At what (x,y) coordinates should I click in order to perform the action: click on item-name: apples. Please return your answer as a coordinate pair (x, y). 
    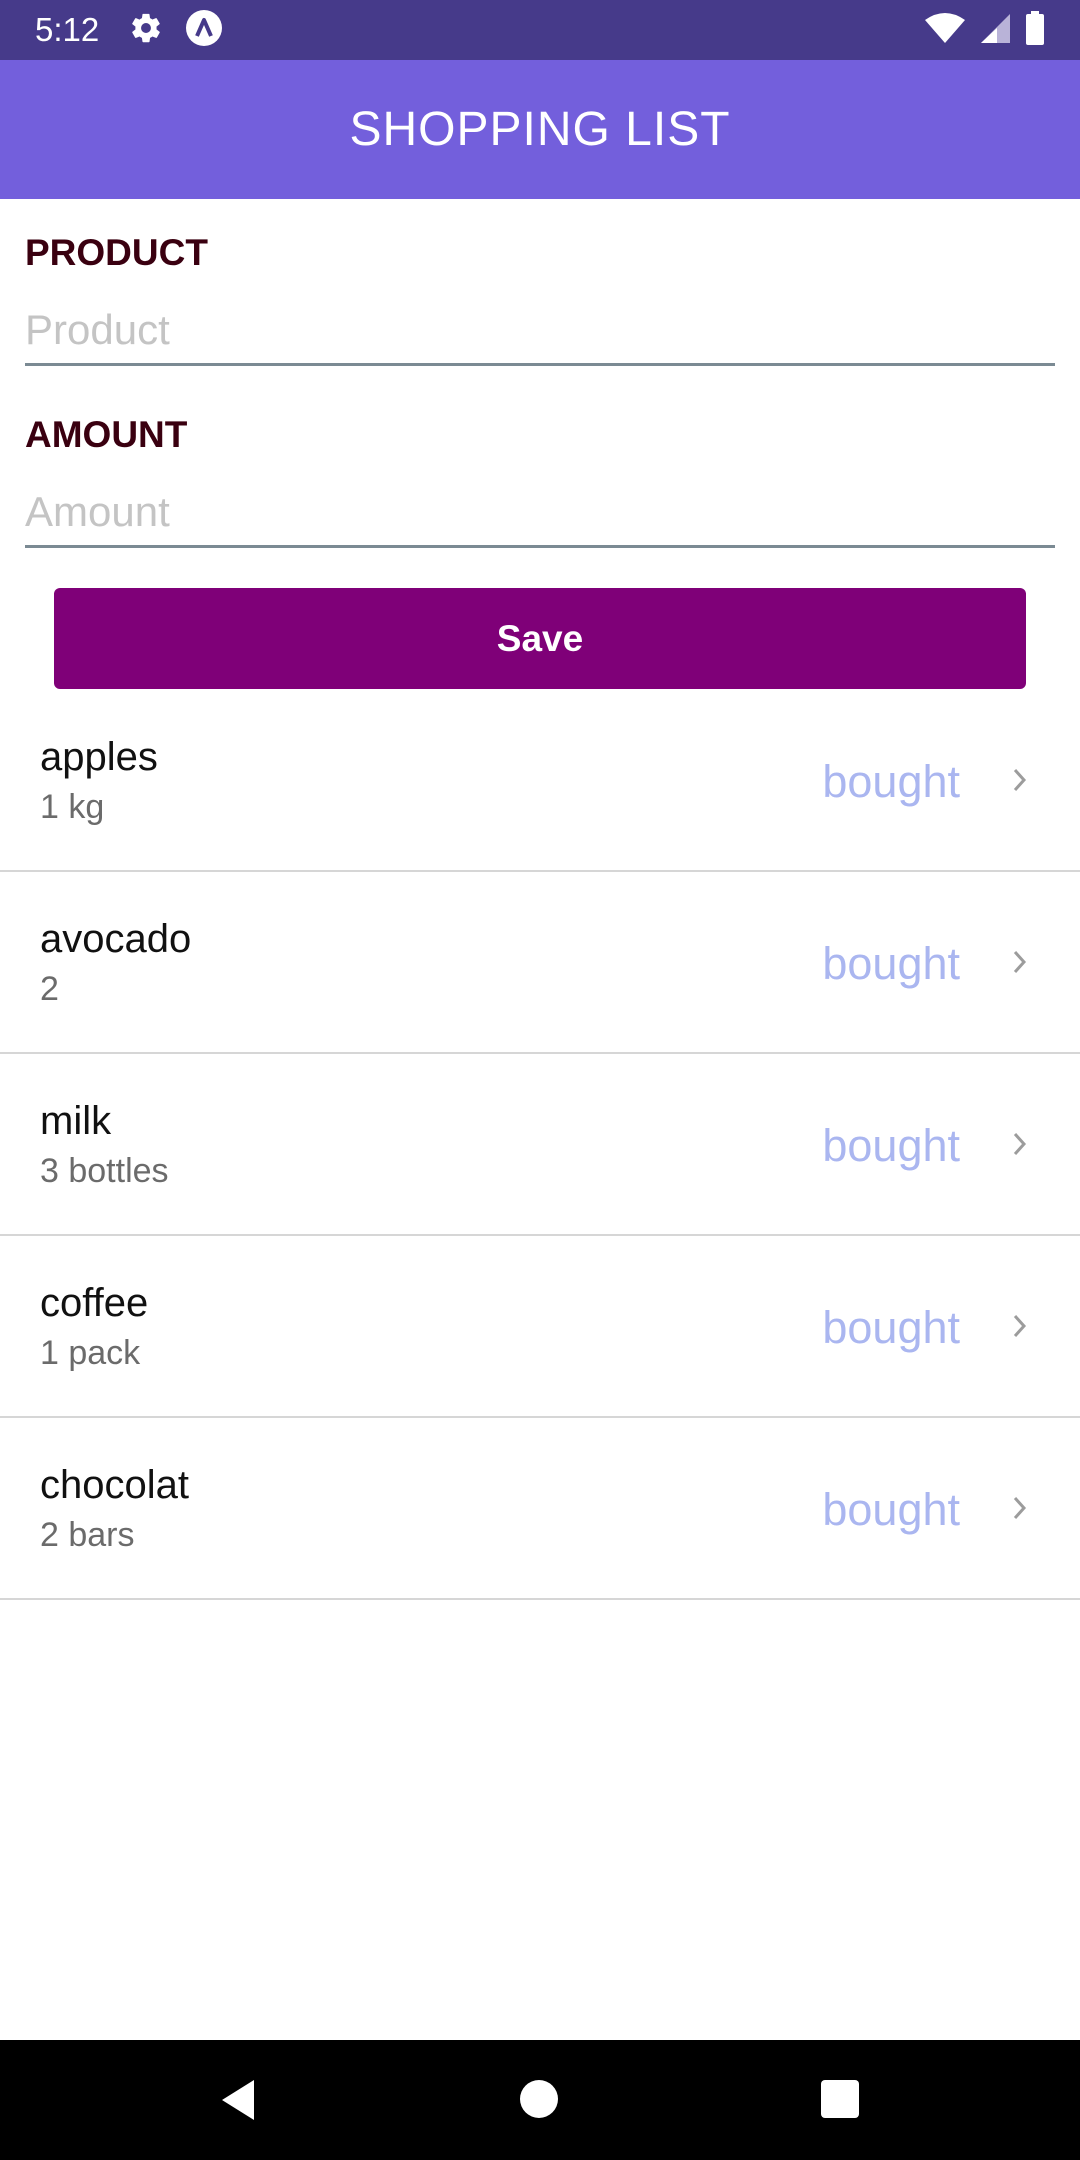
    Looking at the image, I should click on (99, 757).